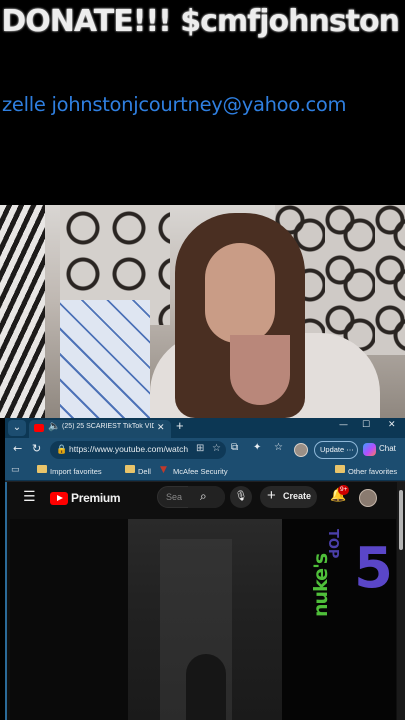 Image resolution: width=405 pixels, height=720 pixels. What do you see at coordinates (29, 497) in the screenshot?
I see `hamburger-menu-icon: ☰` at bounding box center [29, 497].